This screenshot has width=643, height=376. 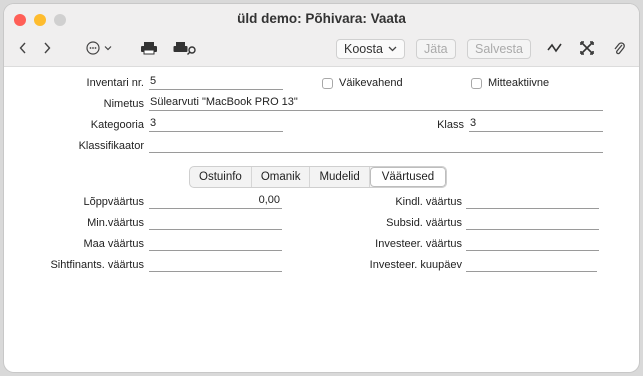 I want to click on subsid-vaartus-label: Subsid. väärtus, so click(x=424, y=223).